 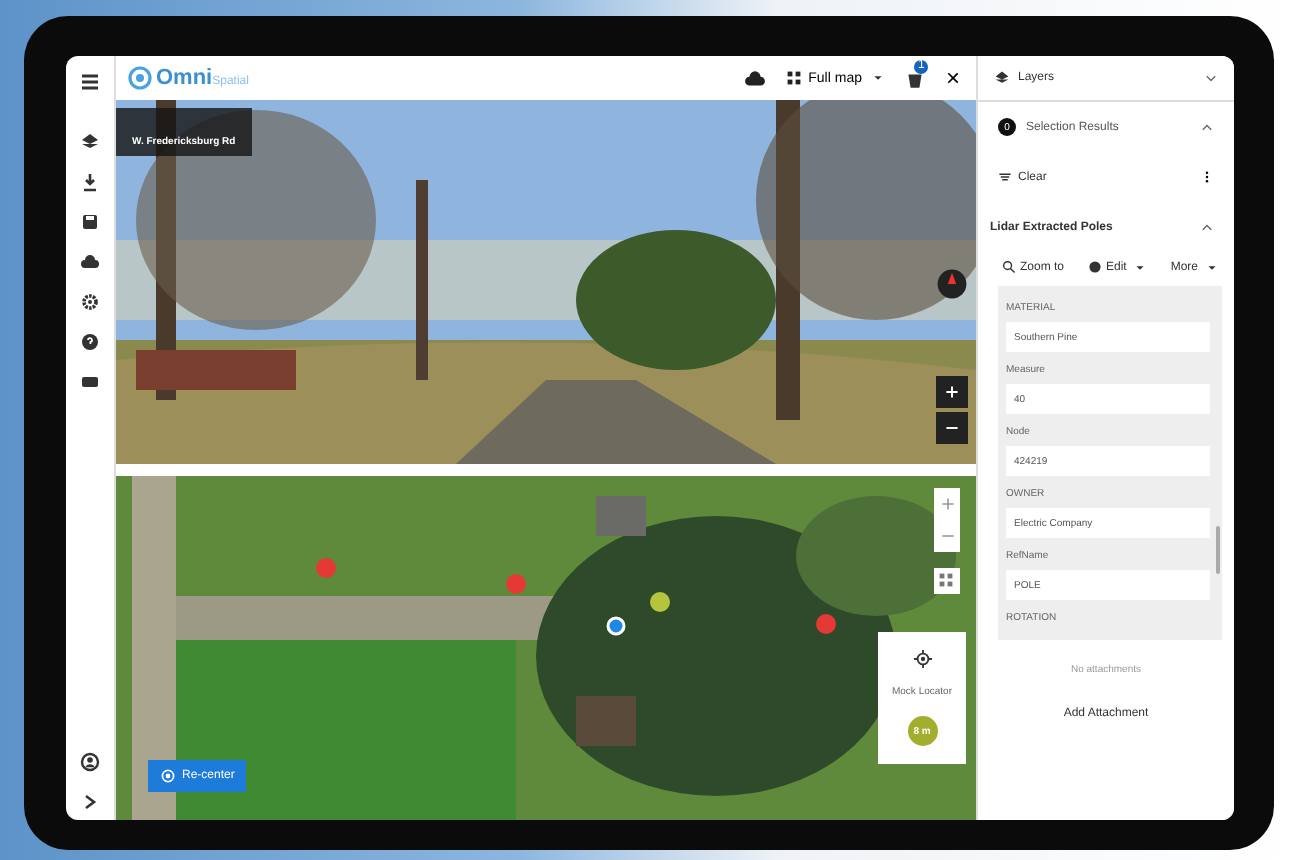 What do you see at coordinates (952, 428) in the screenshot?
I see `zoom-out-button` at bounding box center [952, 428].